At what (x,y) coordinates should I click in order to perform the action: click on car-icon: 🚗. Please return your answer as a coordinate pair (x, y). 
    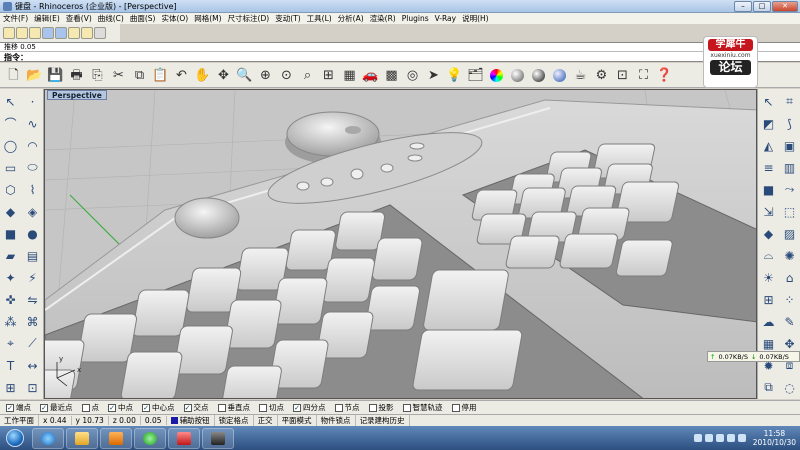
    Looking at the image, I should click on (370, 75).